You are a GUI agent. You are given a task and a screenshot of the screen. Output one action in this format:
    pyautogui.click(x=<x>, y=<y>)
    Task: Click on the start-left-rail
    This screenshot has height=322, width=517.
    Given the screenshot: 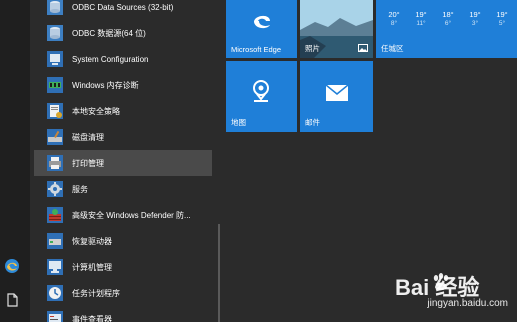 What is the action you would take?
    pyautogui.click(x=15, y=161)
    